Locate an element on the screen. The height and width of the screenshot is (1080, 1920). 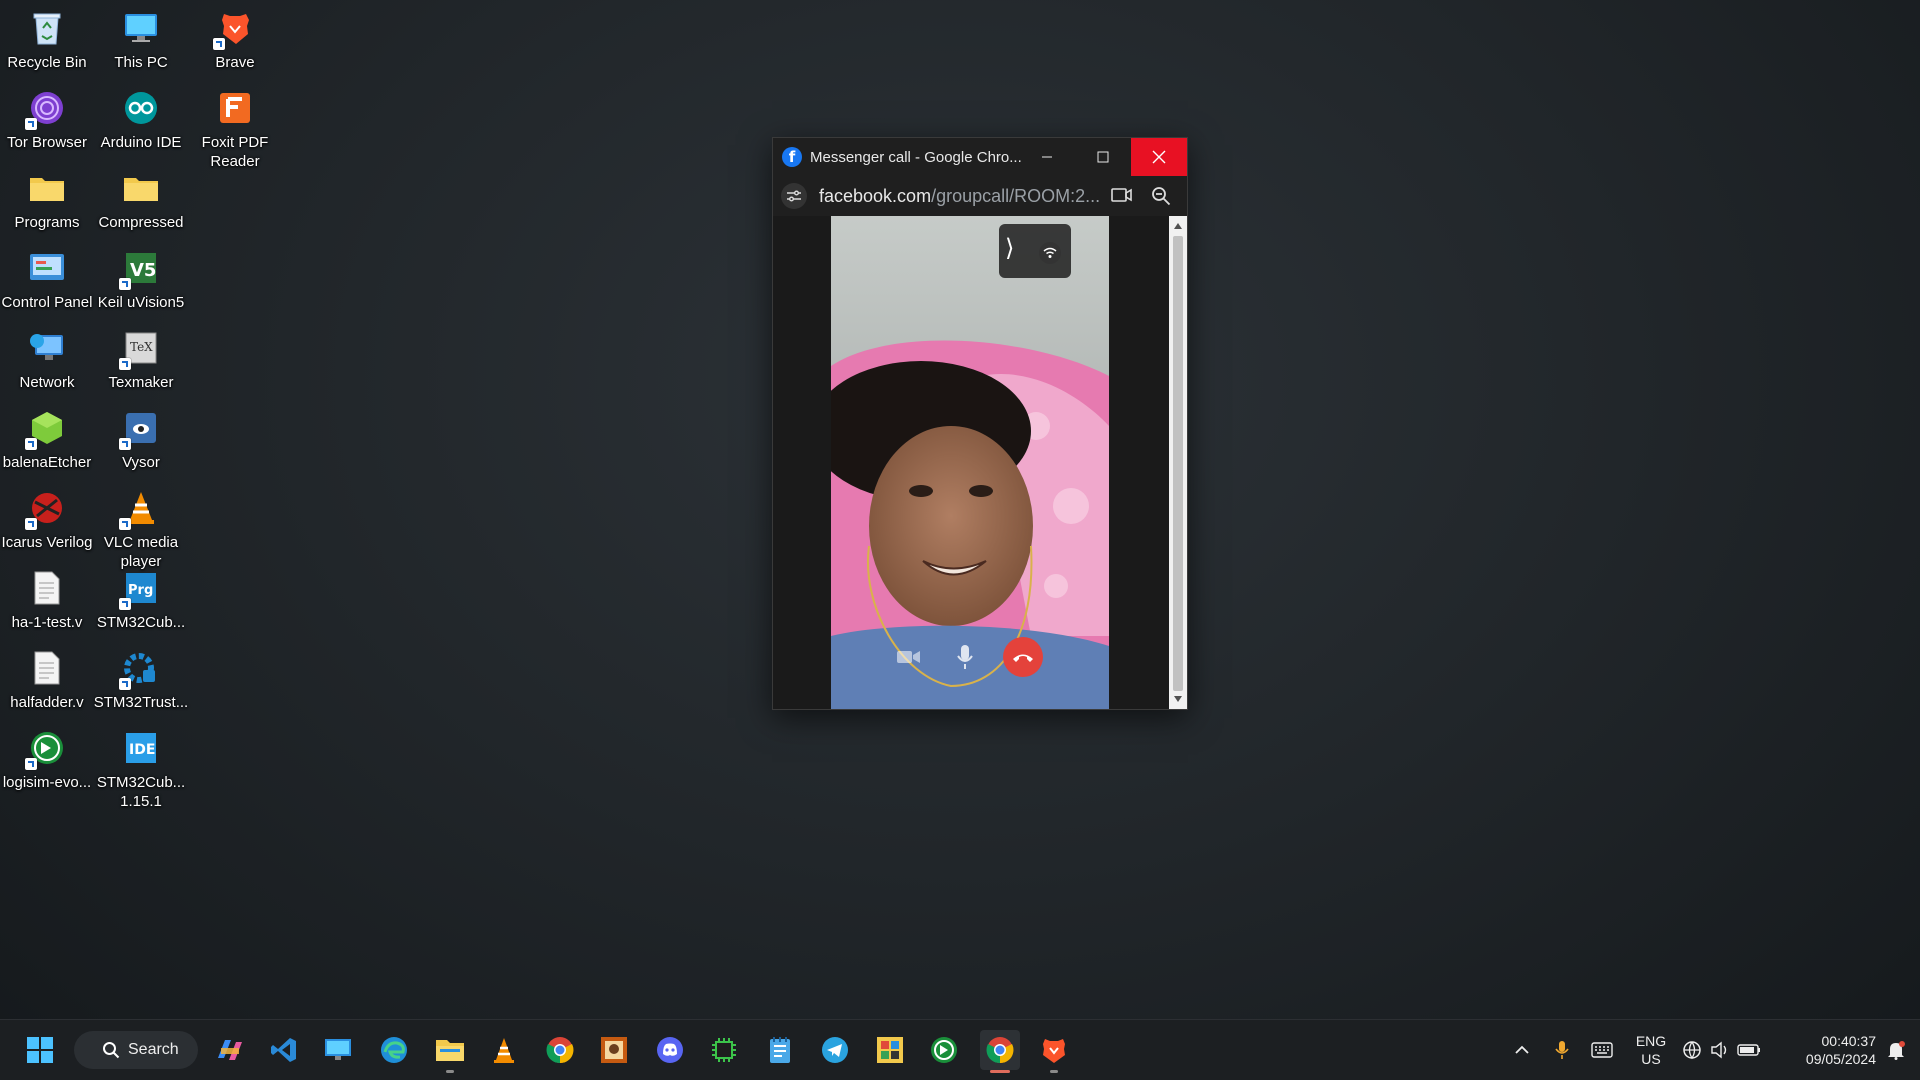
desktop-icon-programs: Programs is located at coordinates (47, 208).